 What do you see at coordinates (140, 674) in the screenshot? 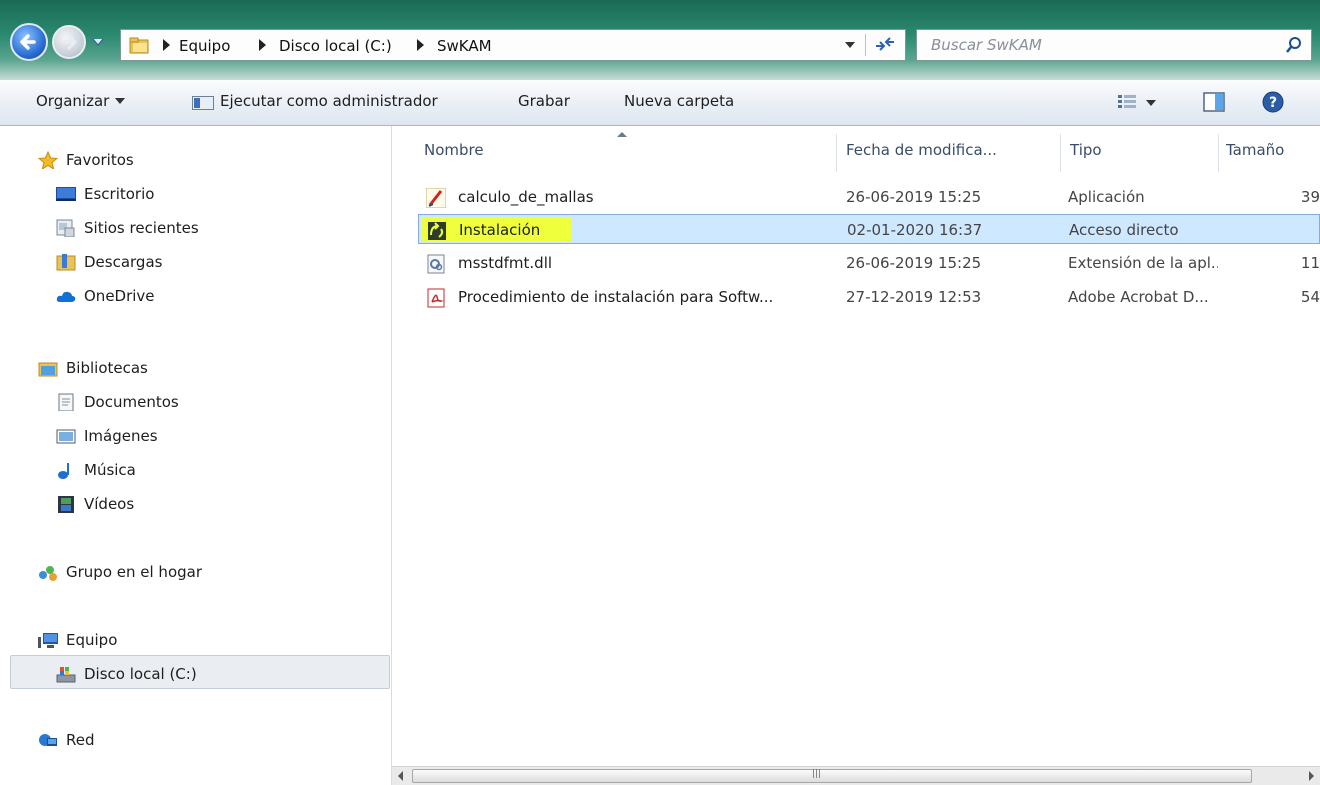
I see `nav-local-disk-label: Disco local (C:)` at bounding box center [140, 674].